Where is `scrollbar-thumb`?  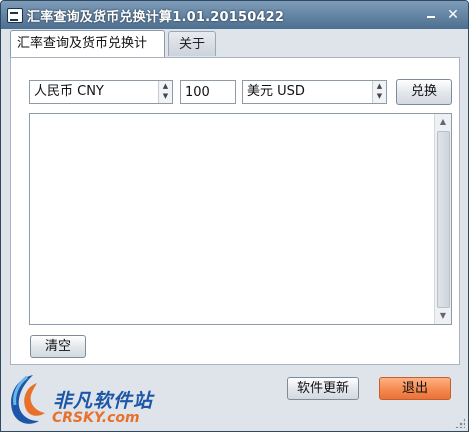
scrollbar-thumb is located at coordinates (443, 219).